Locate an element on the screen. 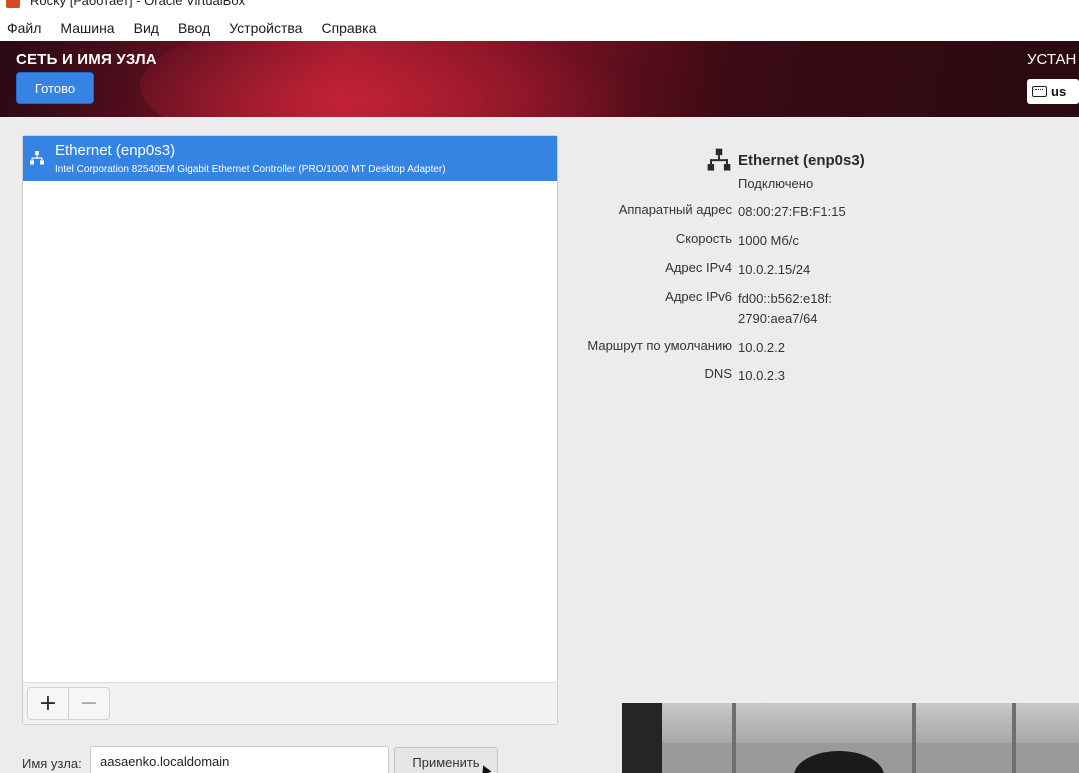 The image size is (1079, 773). connection-status: Подключено is located at coordinates (776, 183).